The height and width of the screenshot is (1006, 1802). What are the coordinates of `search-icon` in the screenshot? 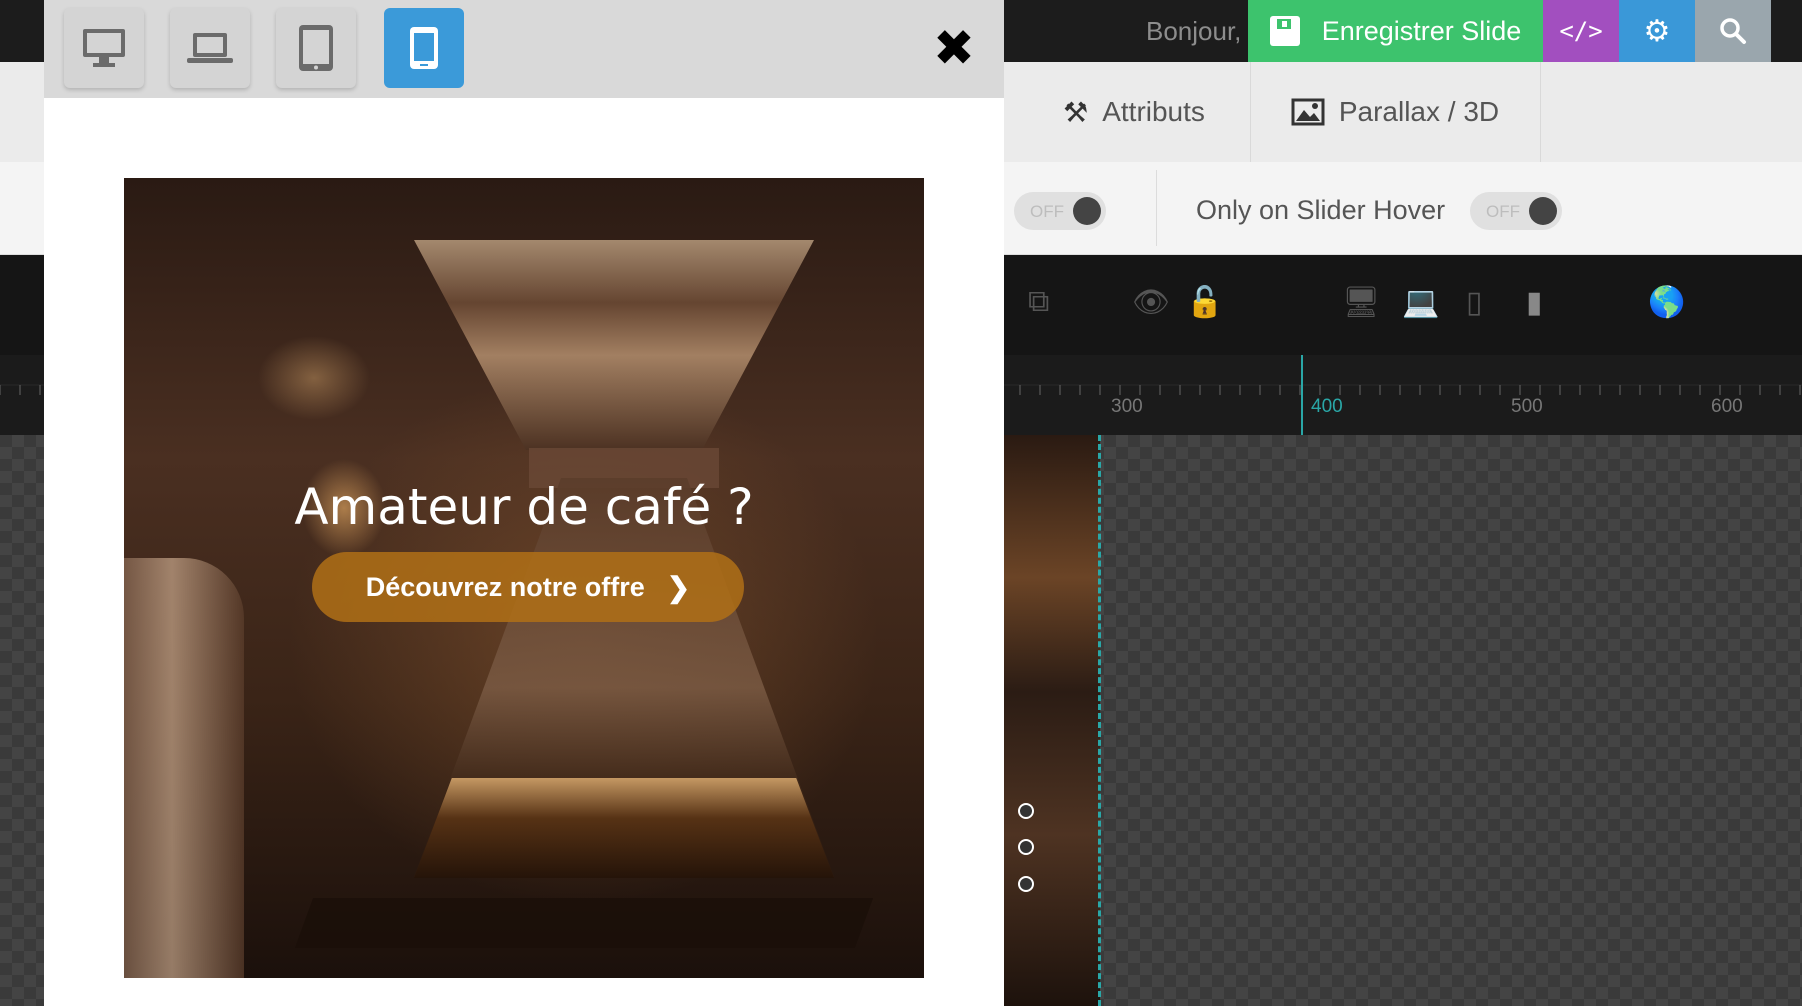 It's located at (1733, 31).